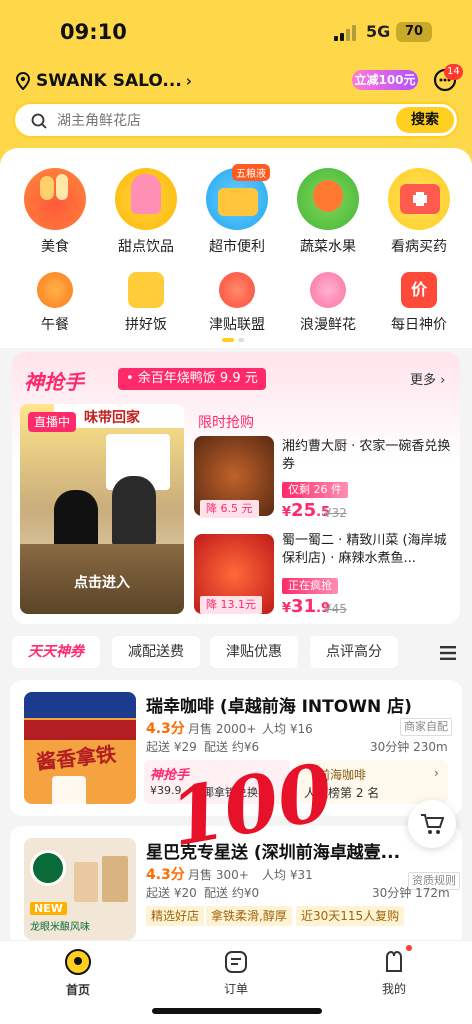 The width and height of the screenshot is (472, 1024). What do you see at coordinates (414, 32) in the screenshot?
I see `battery-icon: 70` at bounding box center [414, 32].